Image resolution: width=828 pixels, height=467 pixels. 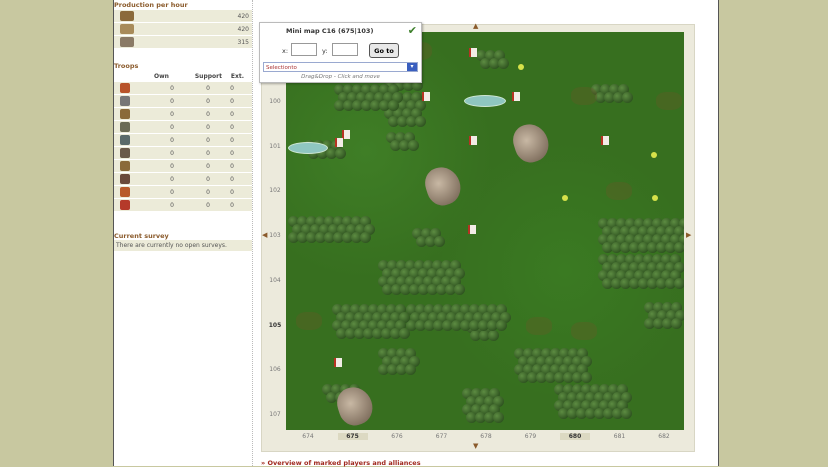 I want to click on resource-list: 420 420 315, so click(x=183, y=29).